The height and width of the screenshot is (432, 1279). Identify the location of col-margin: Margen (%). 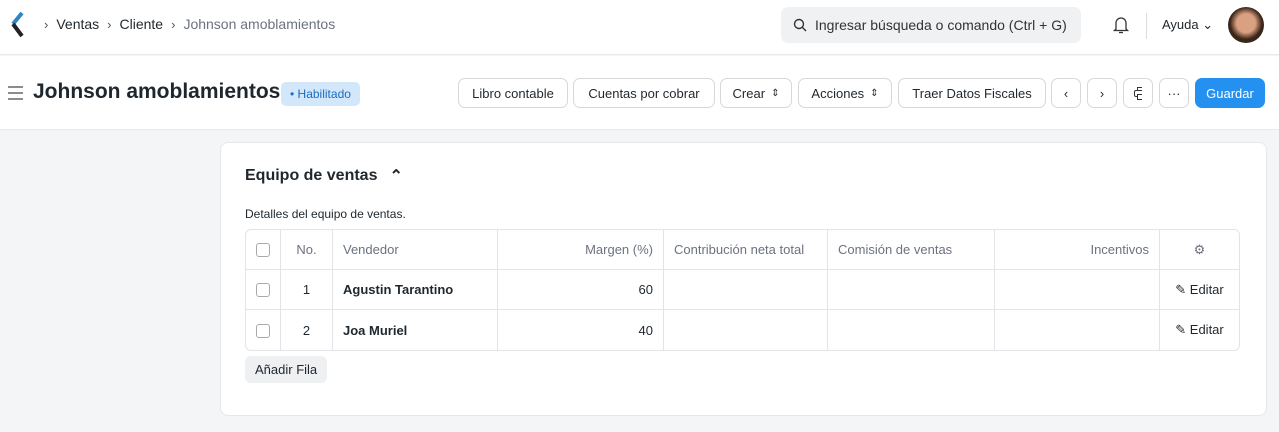
(581, 250).